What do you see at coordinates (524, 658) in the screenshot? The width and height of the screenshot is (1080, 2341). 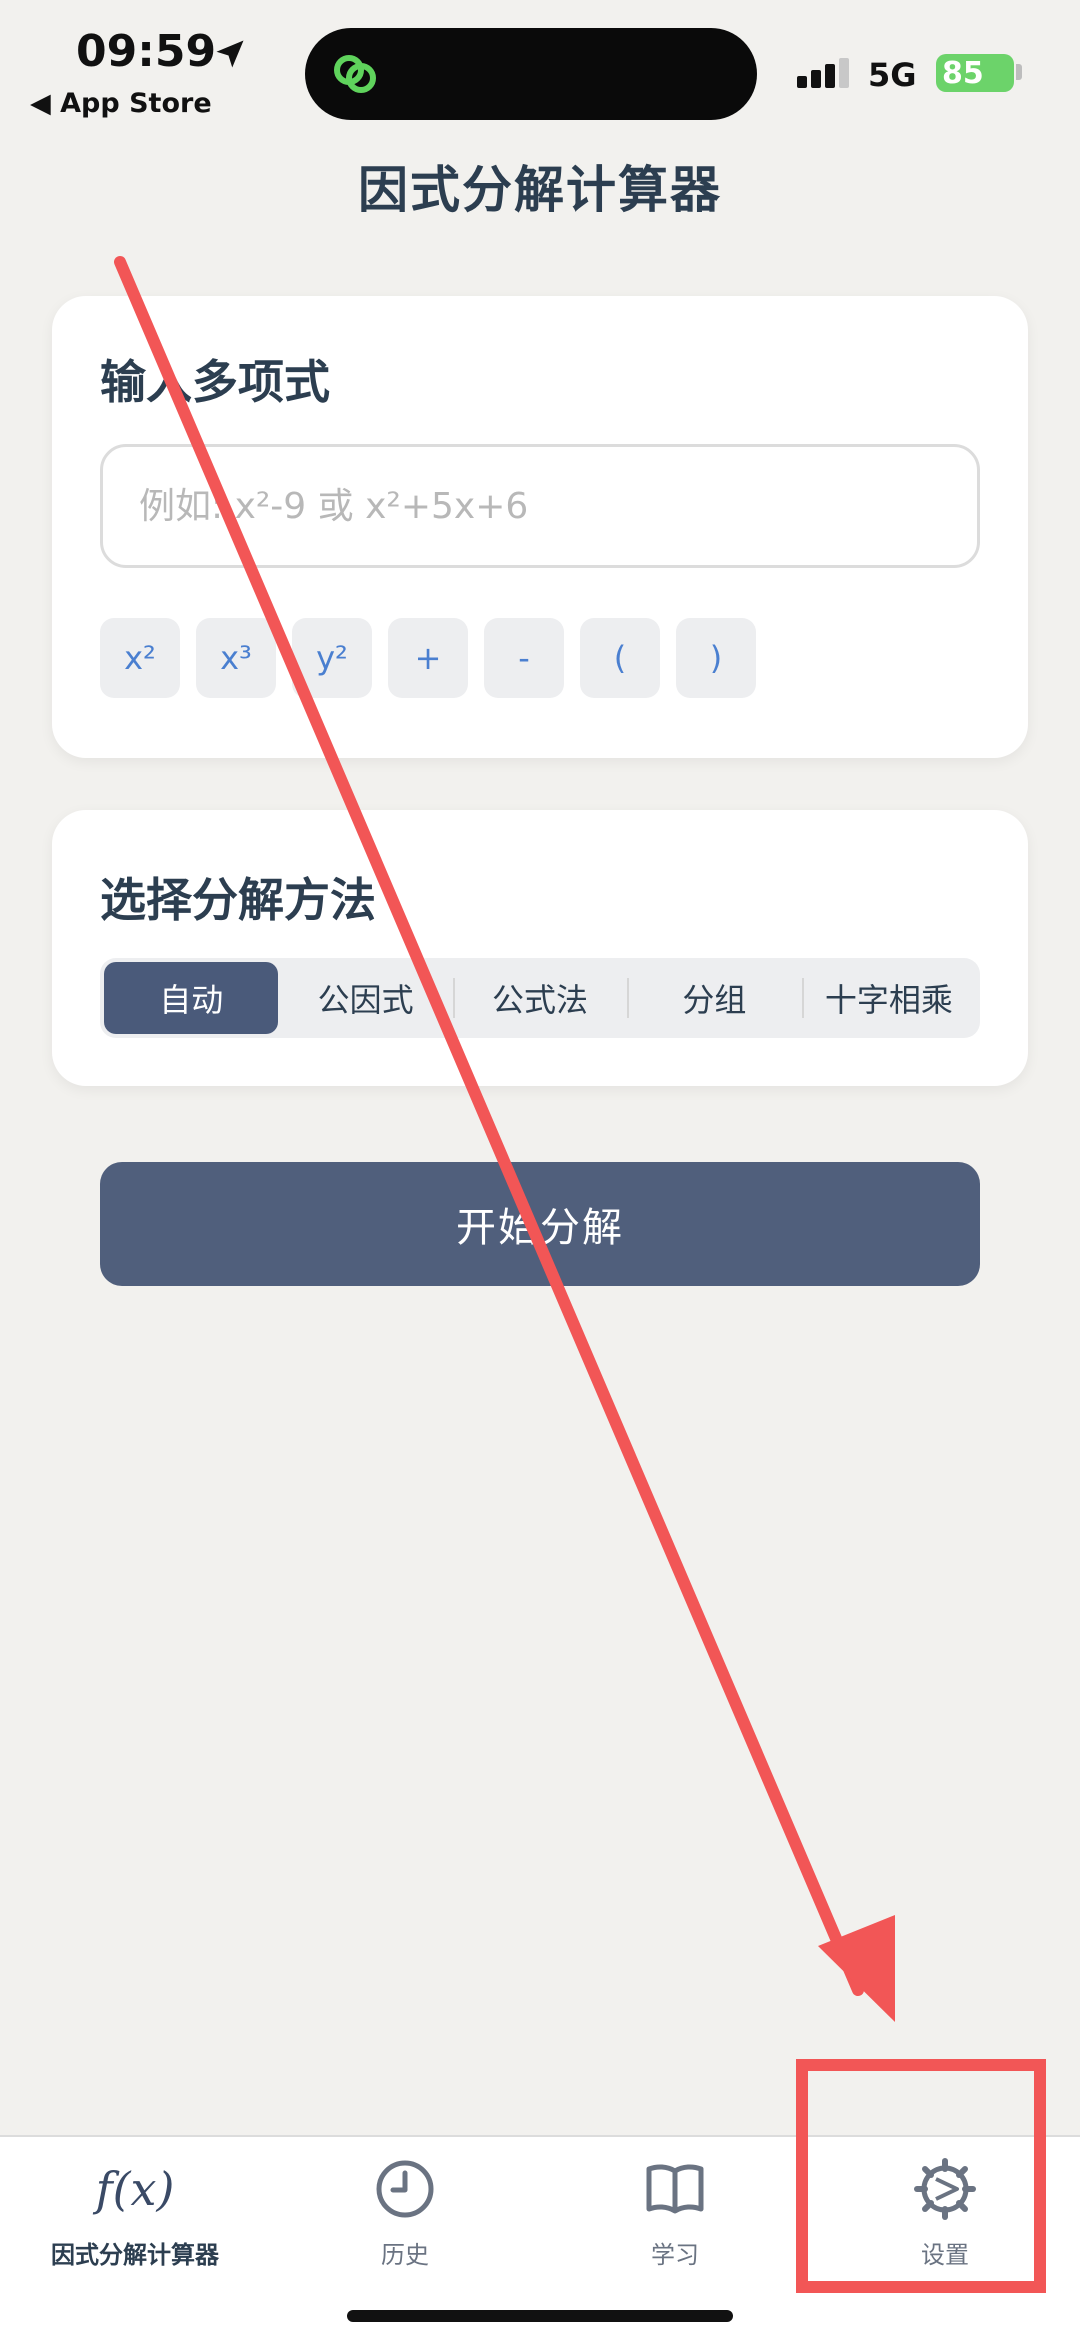 I see `key-minus: -` at bounding box center [524, 658].